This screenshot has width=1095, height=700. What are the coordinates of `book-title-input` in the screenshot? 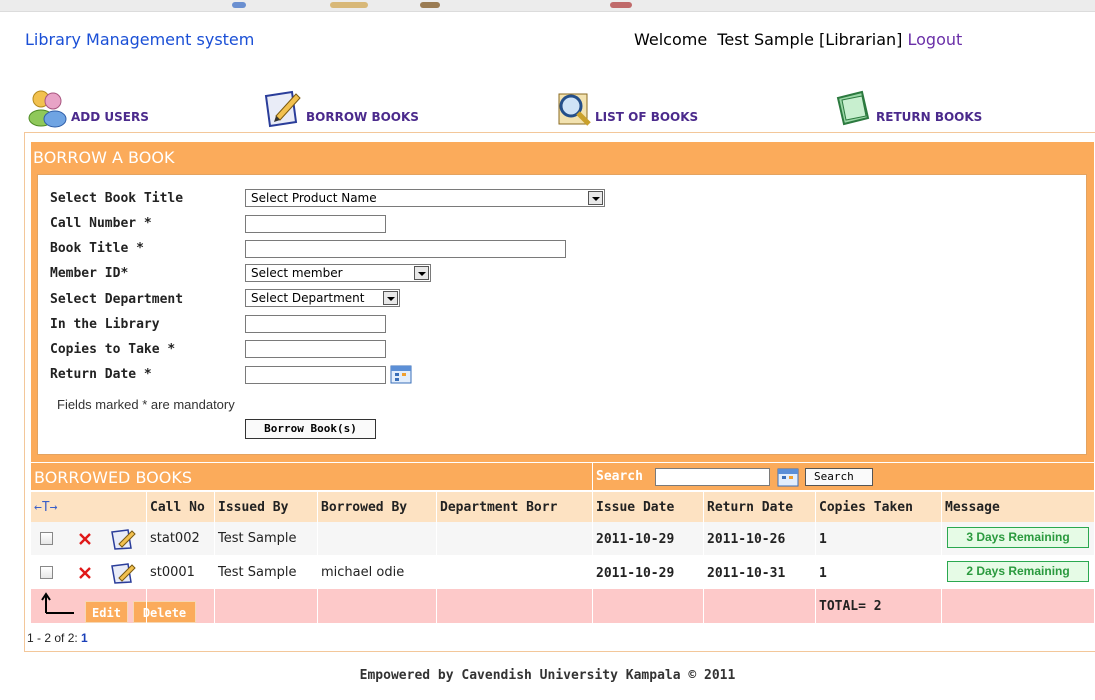 It's located at (405, 249).